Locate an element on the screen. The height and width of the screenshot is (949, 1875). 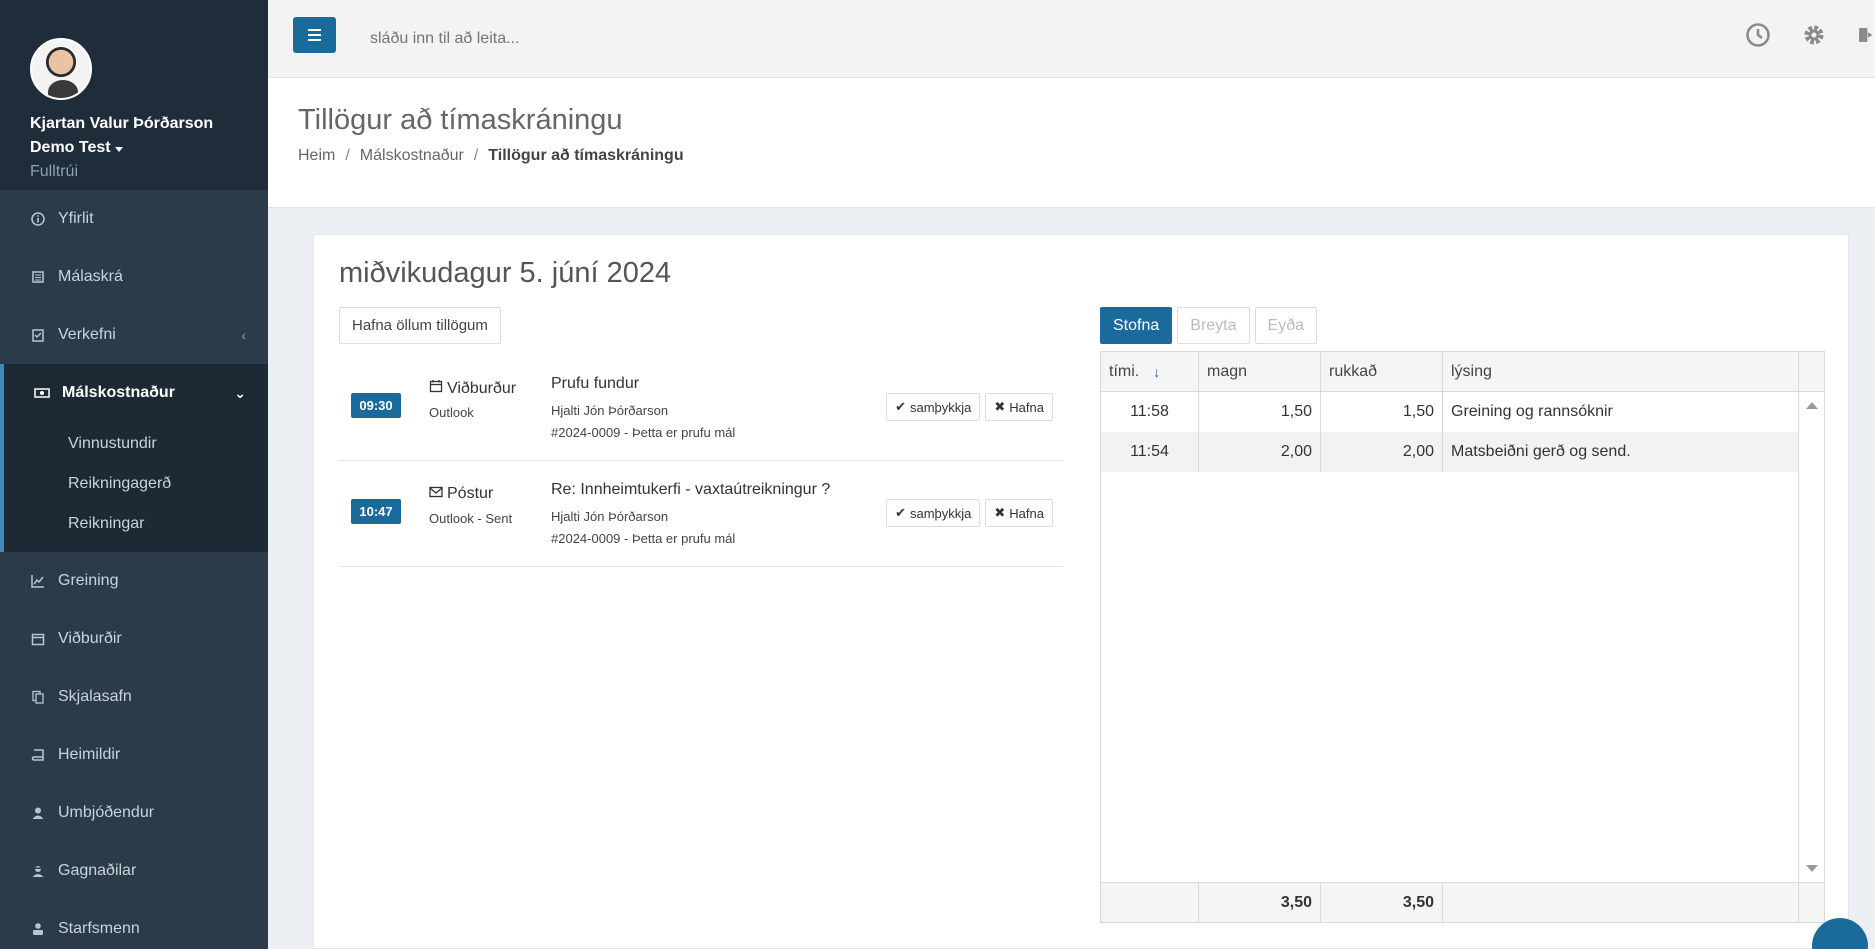
sidebar-item-heimildir: Heimildir is located at coordinates (134, 755).